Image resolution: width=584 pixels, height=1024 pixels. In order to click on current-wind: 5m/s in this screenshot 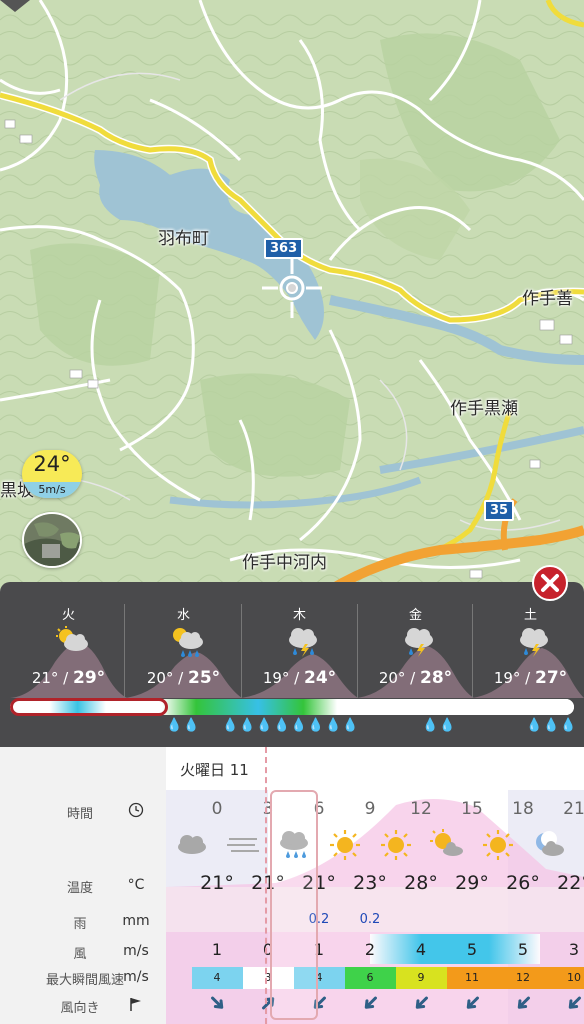, I will do `click(52, 490)`.